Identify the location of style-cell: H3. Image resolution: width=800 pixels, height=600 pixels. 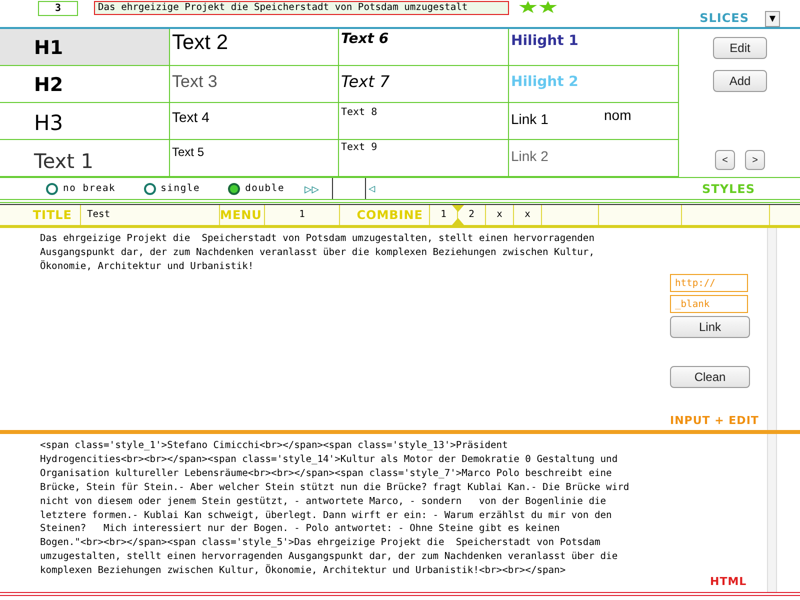
(33, 123).